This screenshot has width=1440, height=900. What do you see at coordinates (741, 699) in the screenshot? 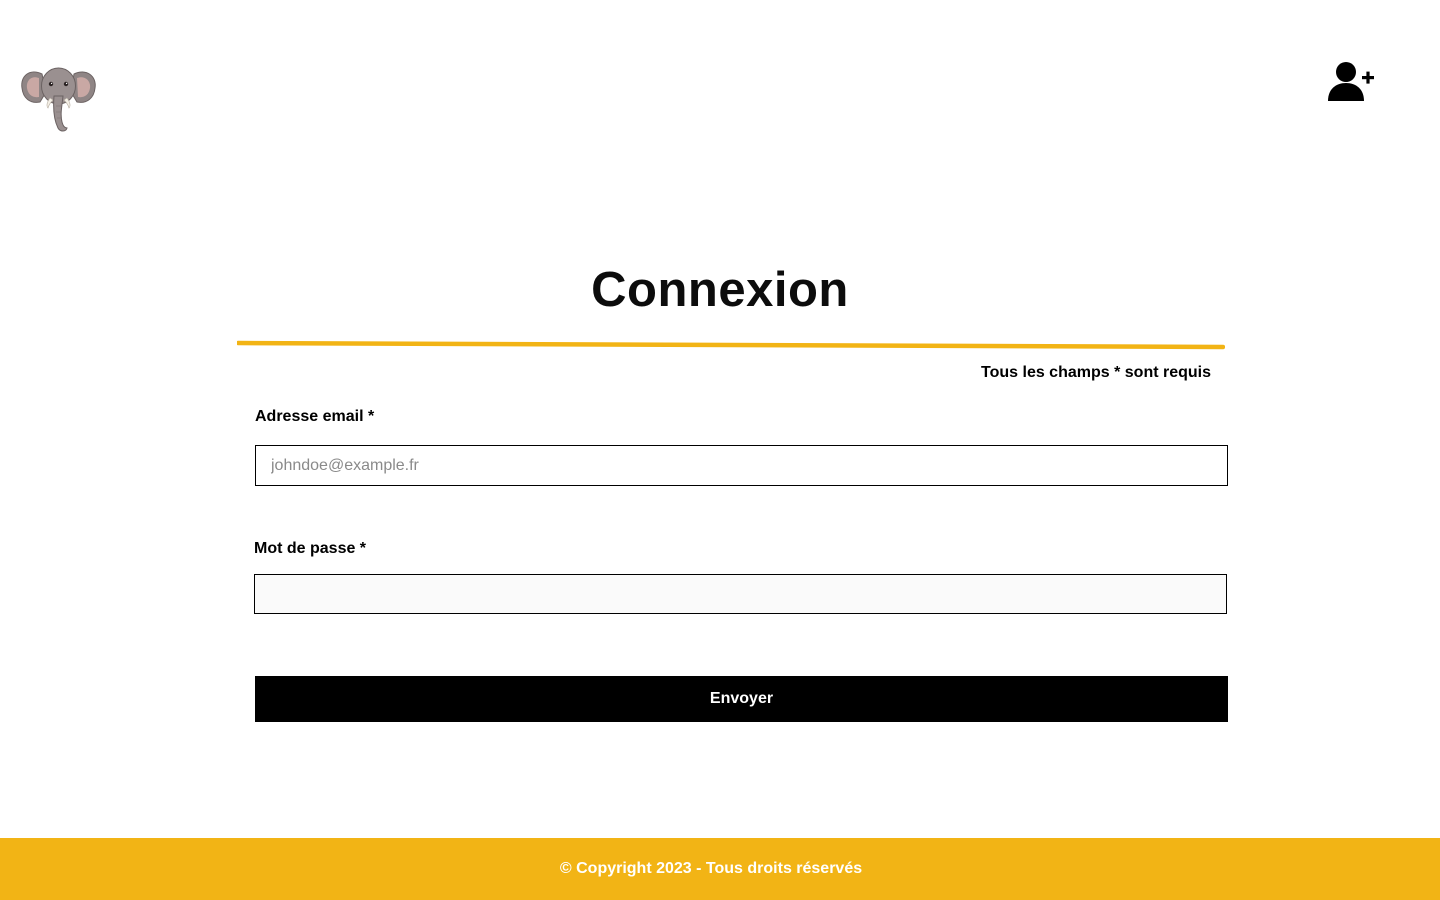
I see `submit-button: Envoyer` at bounding box center [741, 699].